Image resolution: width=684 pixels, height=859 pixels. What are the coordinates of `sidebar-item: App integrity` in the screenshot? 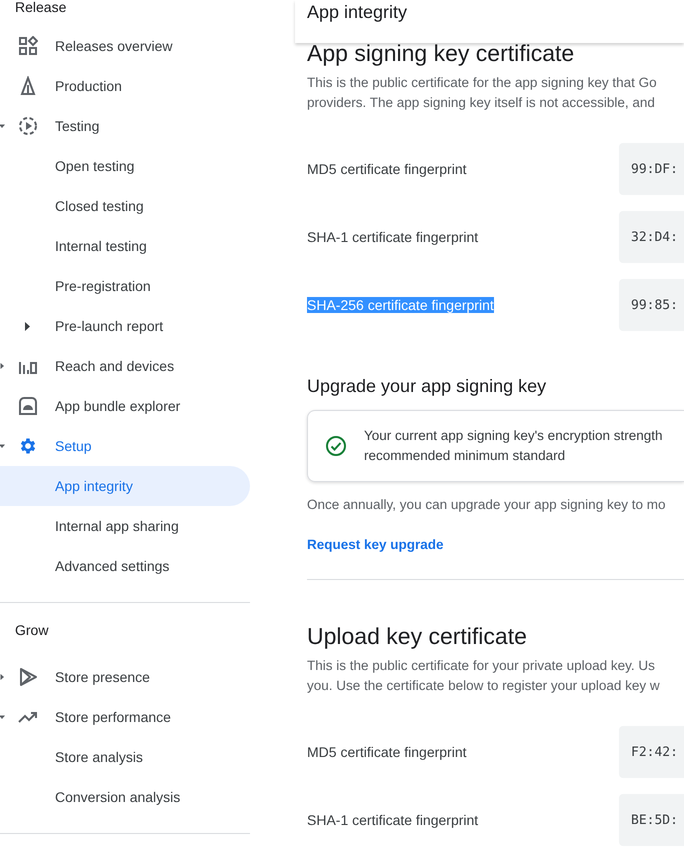 It's located at (125, 486).